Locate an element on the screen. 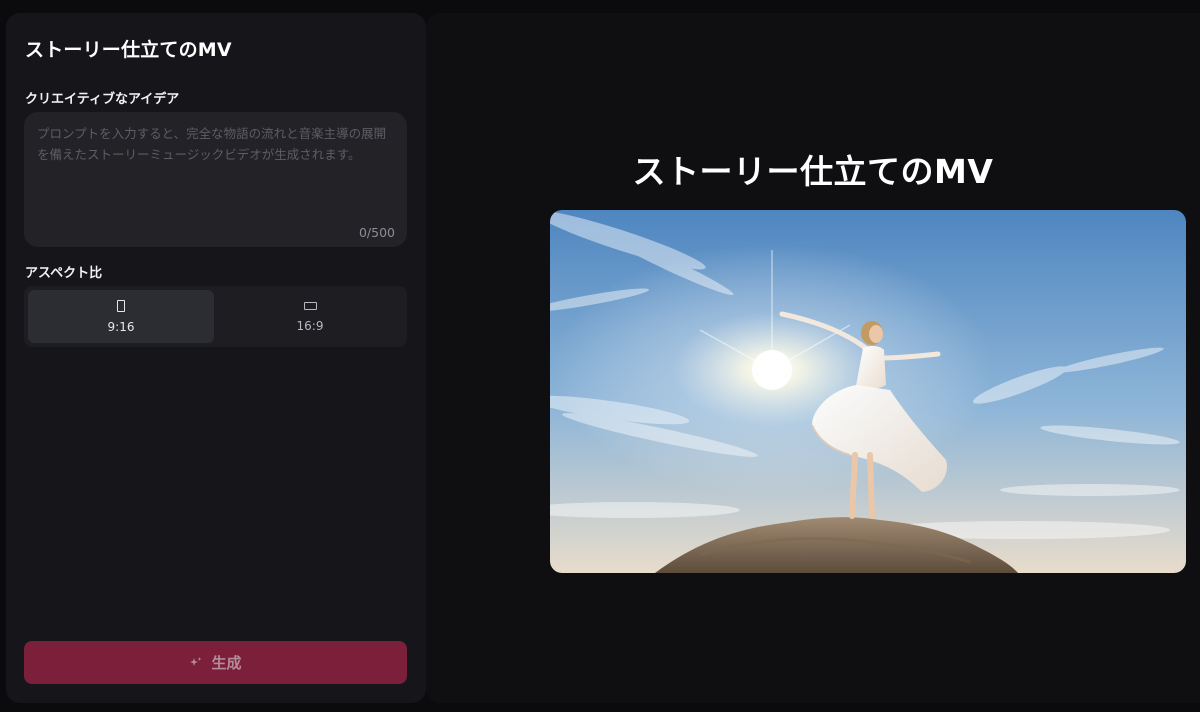  aspect-option-9-16: 9:16 is located at coordinates (121, 316).